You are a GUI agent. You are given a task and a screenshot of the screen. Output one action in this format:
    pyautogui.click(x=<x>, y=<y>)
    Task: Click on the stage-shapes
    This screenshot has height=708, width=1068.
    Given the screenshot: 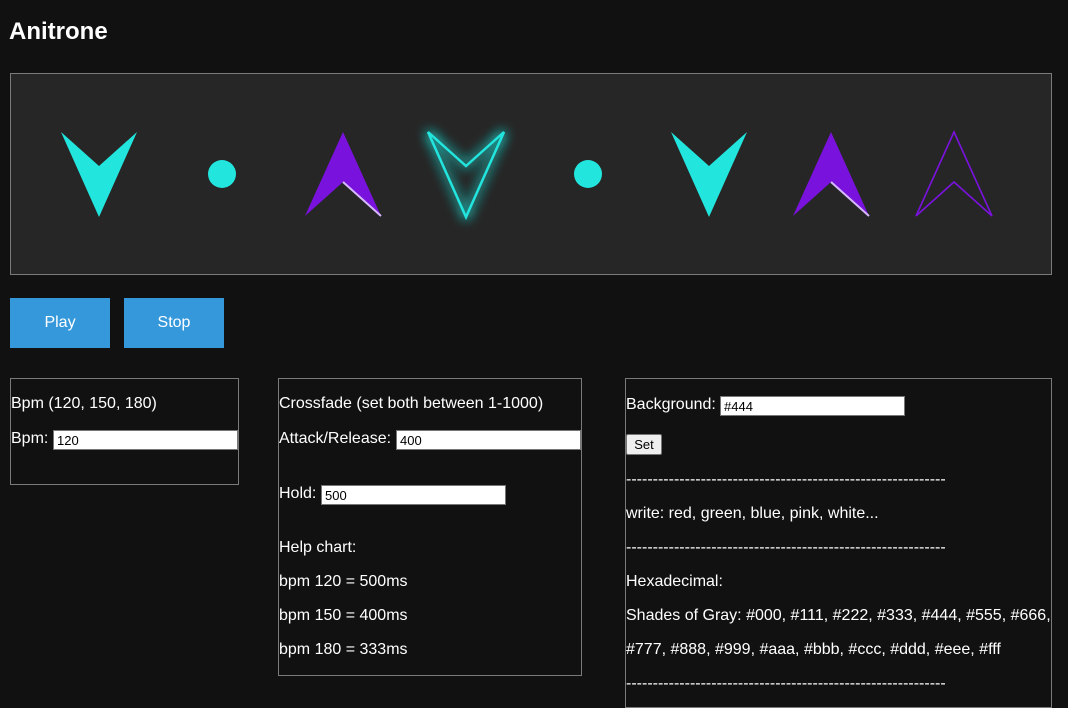 What is the action you would take?
    pyautogui.click(x=527, y=175)
    